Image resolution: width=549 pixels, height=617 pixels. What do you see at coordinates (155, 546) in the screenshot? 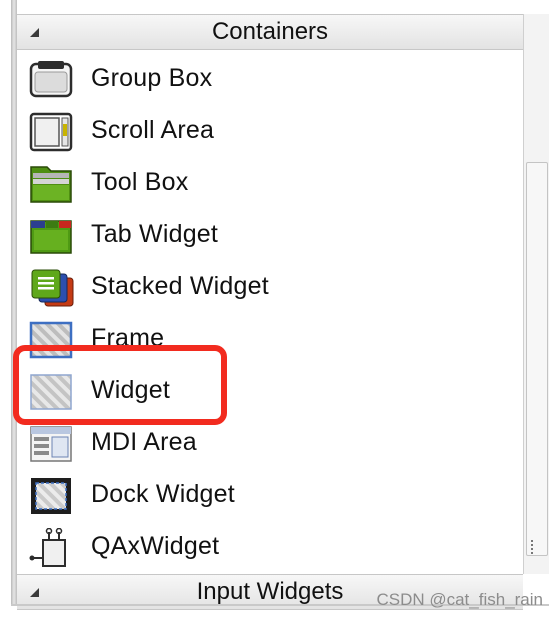
I see `item-label: QAxWidget` at bounding box center [155, 546].